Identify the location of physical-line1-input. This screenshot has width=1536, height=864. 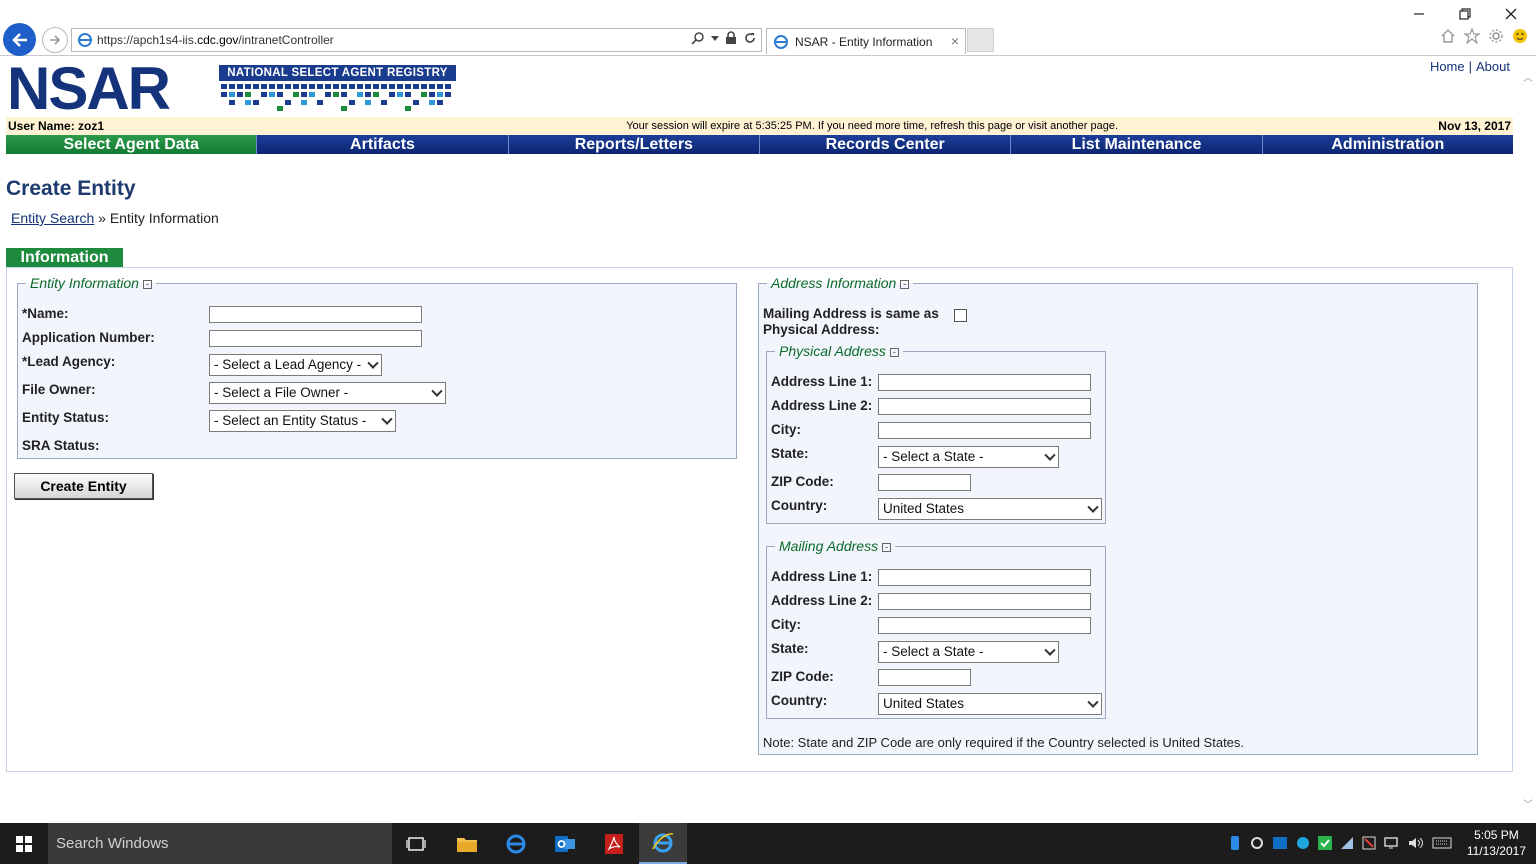
(984, 382).